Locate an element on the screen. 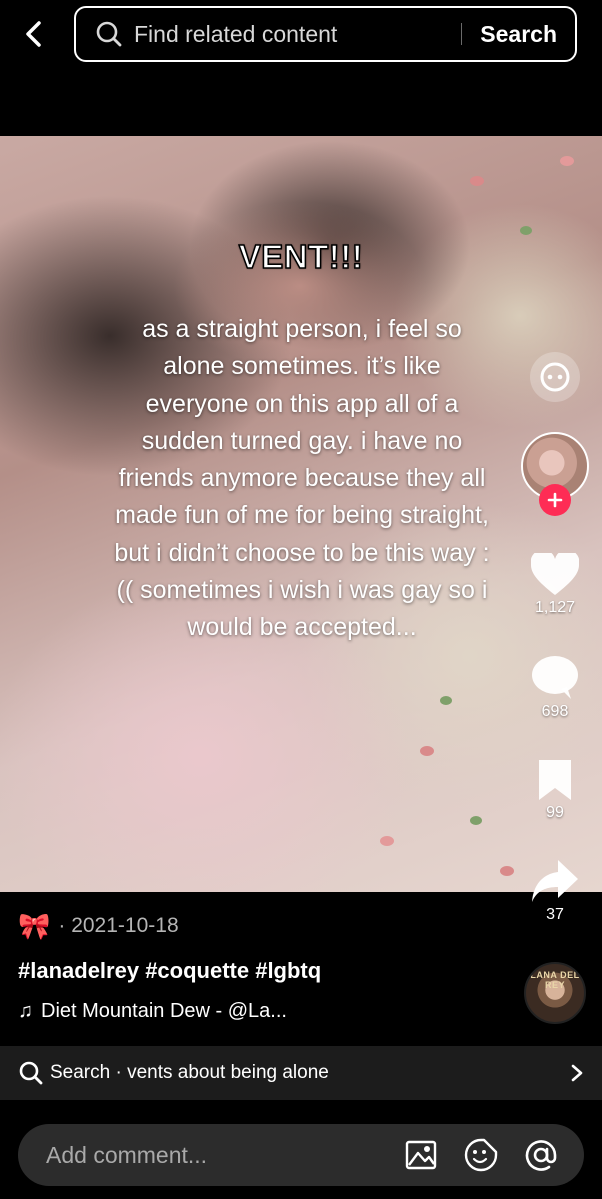 Image resolution: width=602 pixels, height=1199 pixels. image-button is located at coordinates (421, 1155).